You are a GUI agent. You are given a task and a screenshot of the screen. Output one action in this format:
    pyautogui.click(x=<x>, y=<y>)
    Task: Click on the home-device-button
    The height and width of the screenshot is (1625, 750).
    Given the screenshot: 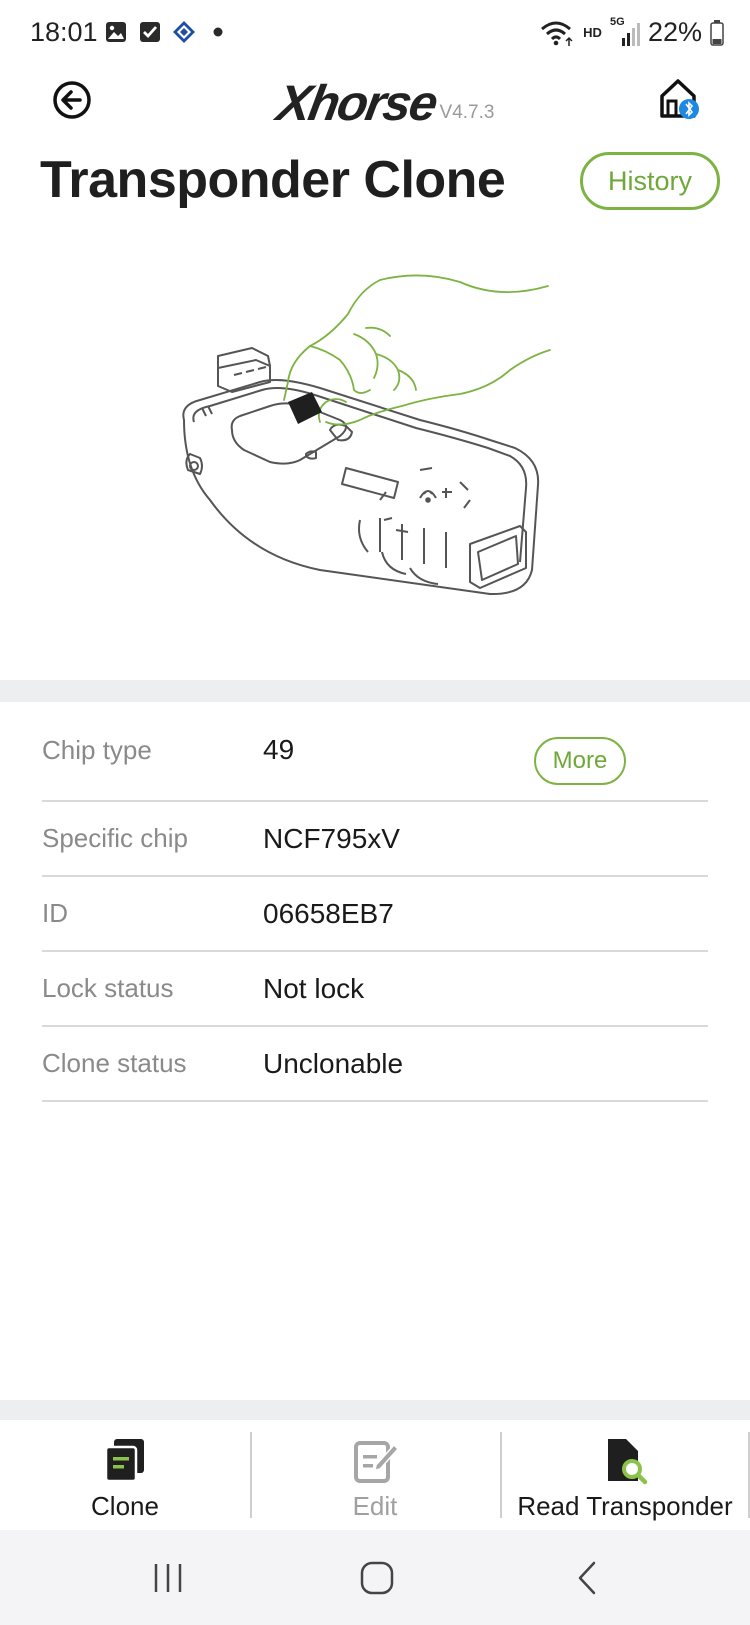 What is the action you would take?
    pyautogui.click(x=679, y=99)
    